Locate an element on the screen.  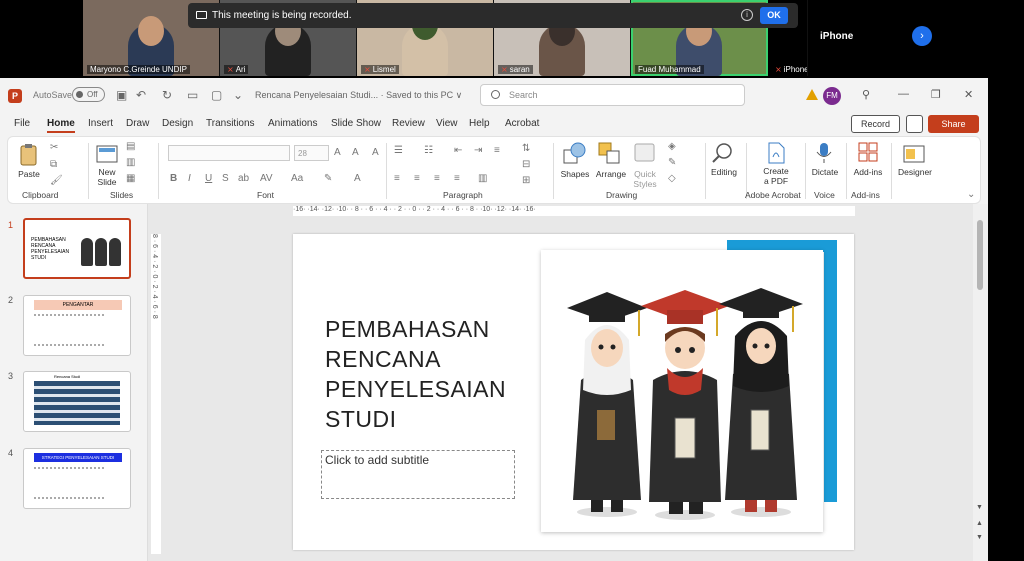
info-icon: i is located at coordinates (747, 15).